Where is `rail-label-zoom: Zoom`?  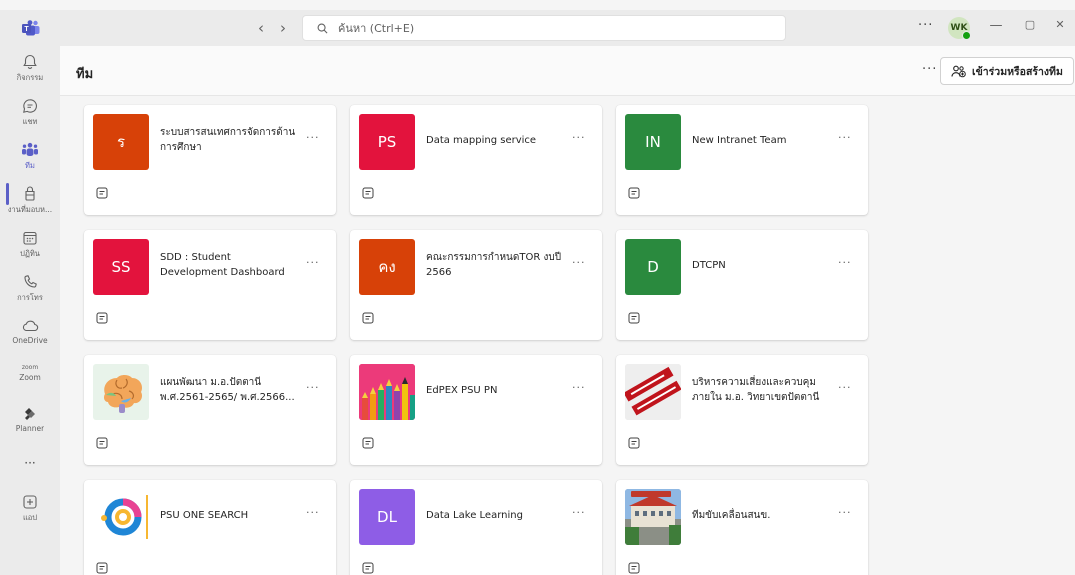
rail-label-zoom: Zoom is located at coordinates (30, 377).